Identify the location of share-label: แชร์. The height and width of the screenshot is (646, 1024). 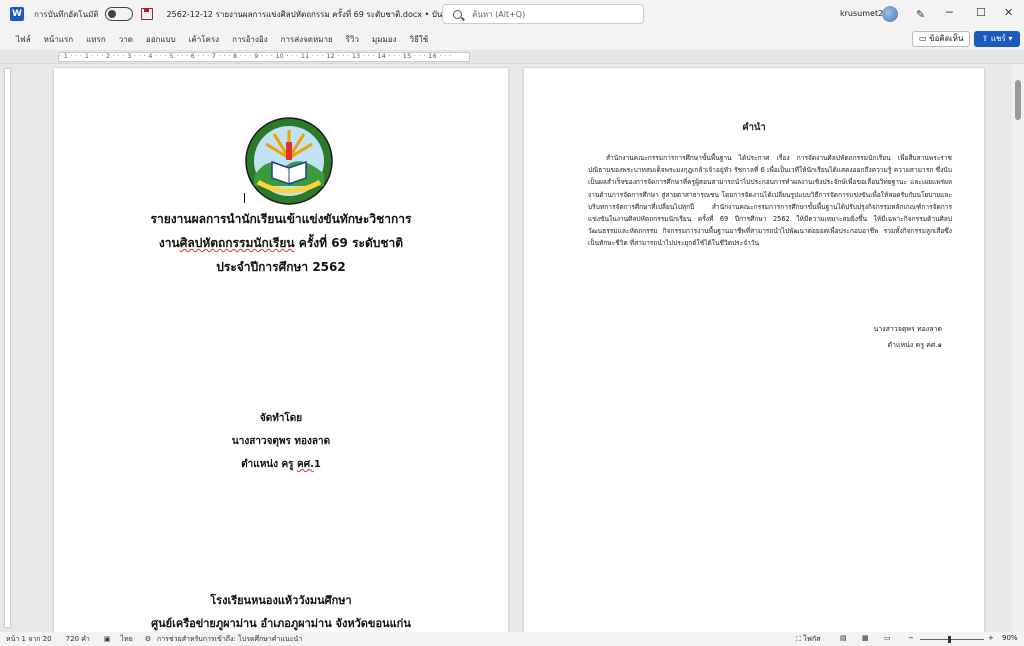
(998, 38).